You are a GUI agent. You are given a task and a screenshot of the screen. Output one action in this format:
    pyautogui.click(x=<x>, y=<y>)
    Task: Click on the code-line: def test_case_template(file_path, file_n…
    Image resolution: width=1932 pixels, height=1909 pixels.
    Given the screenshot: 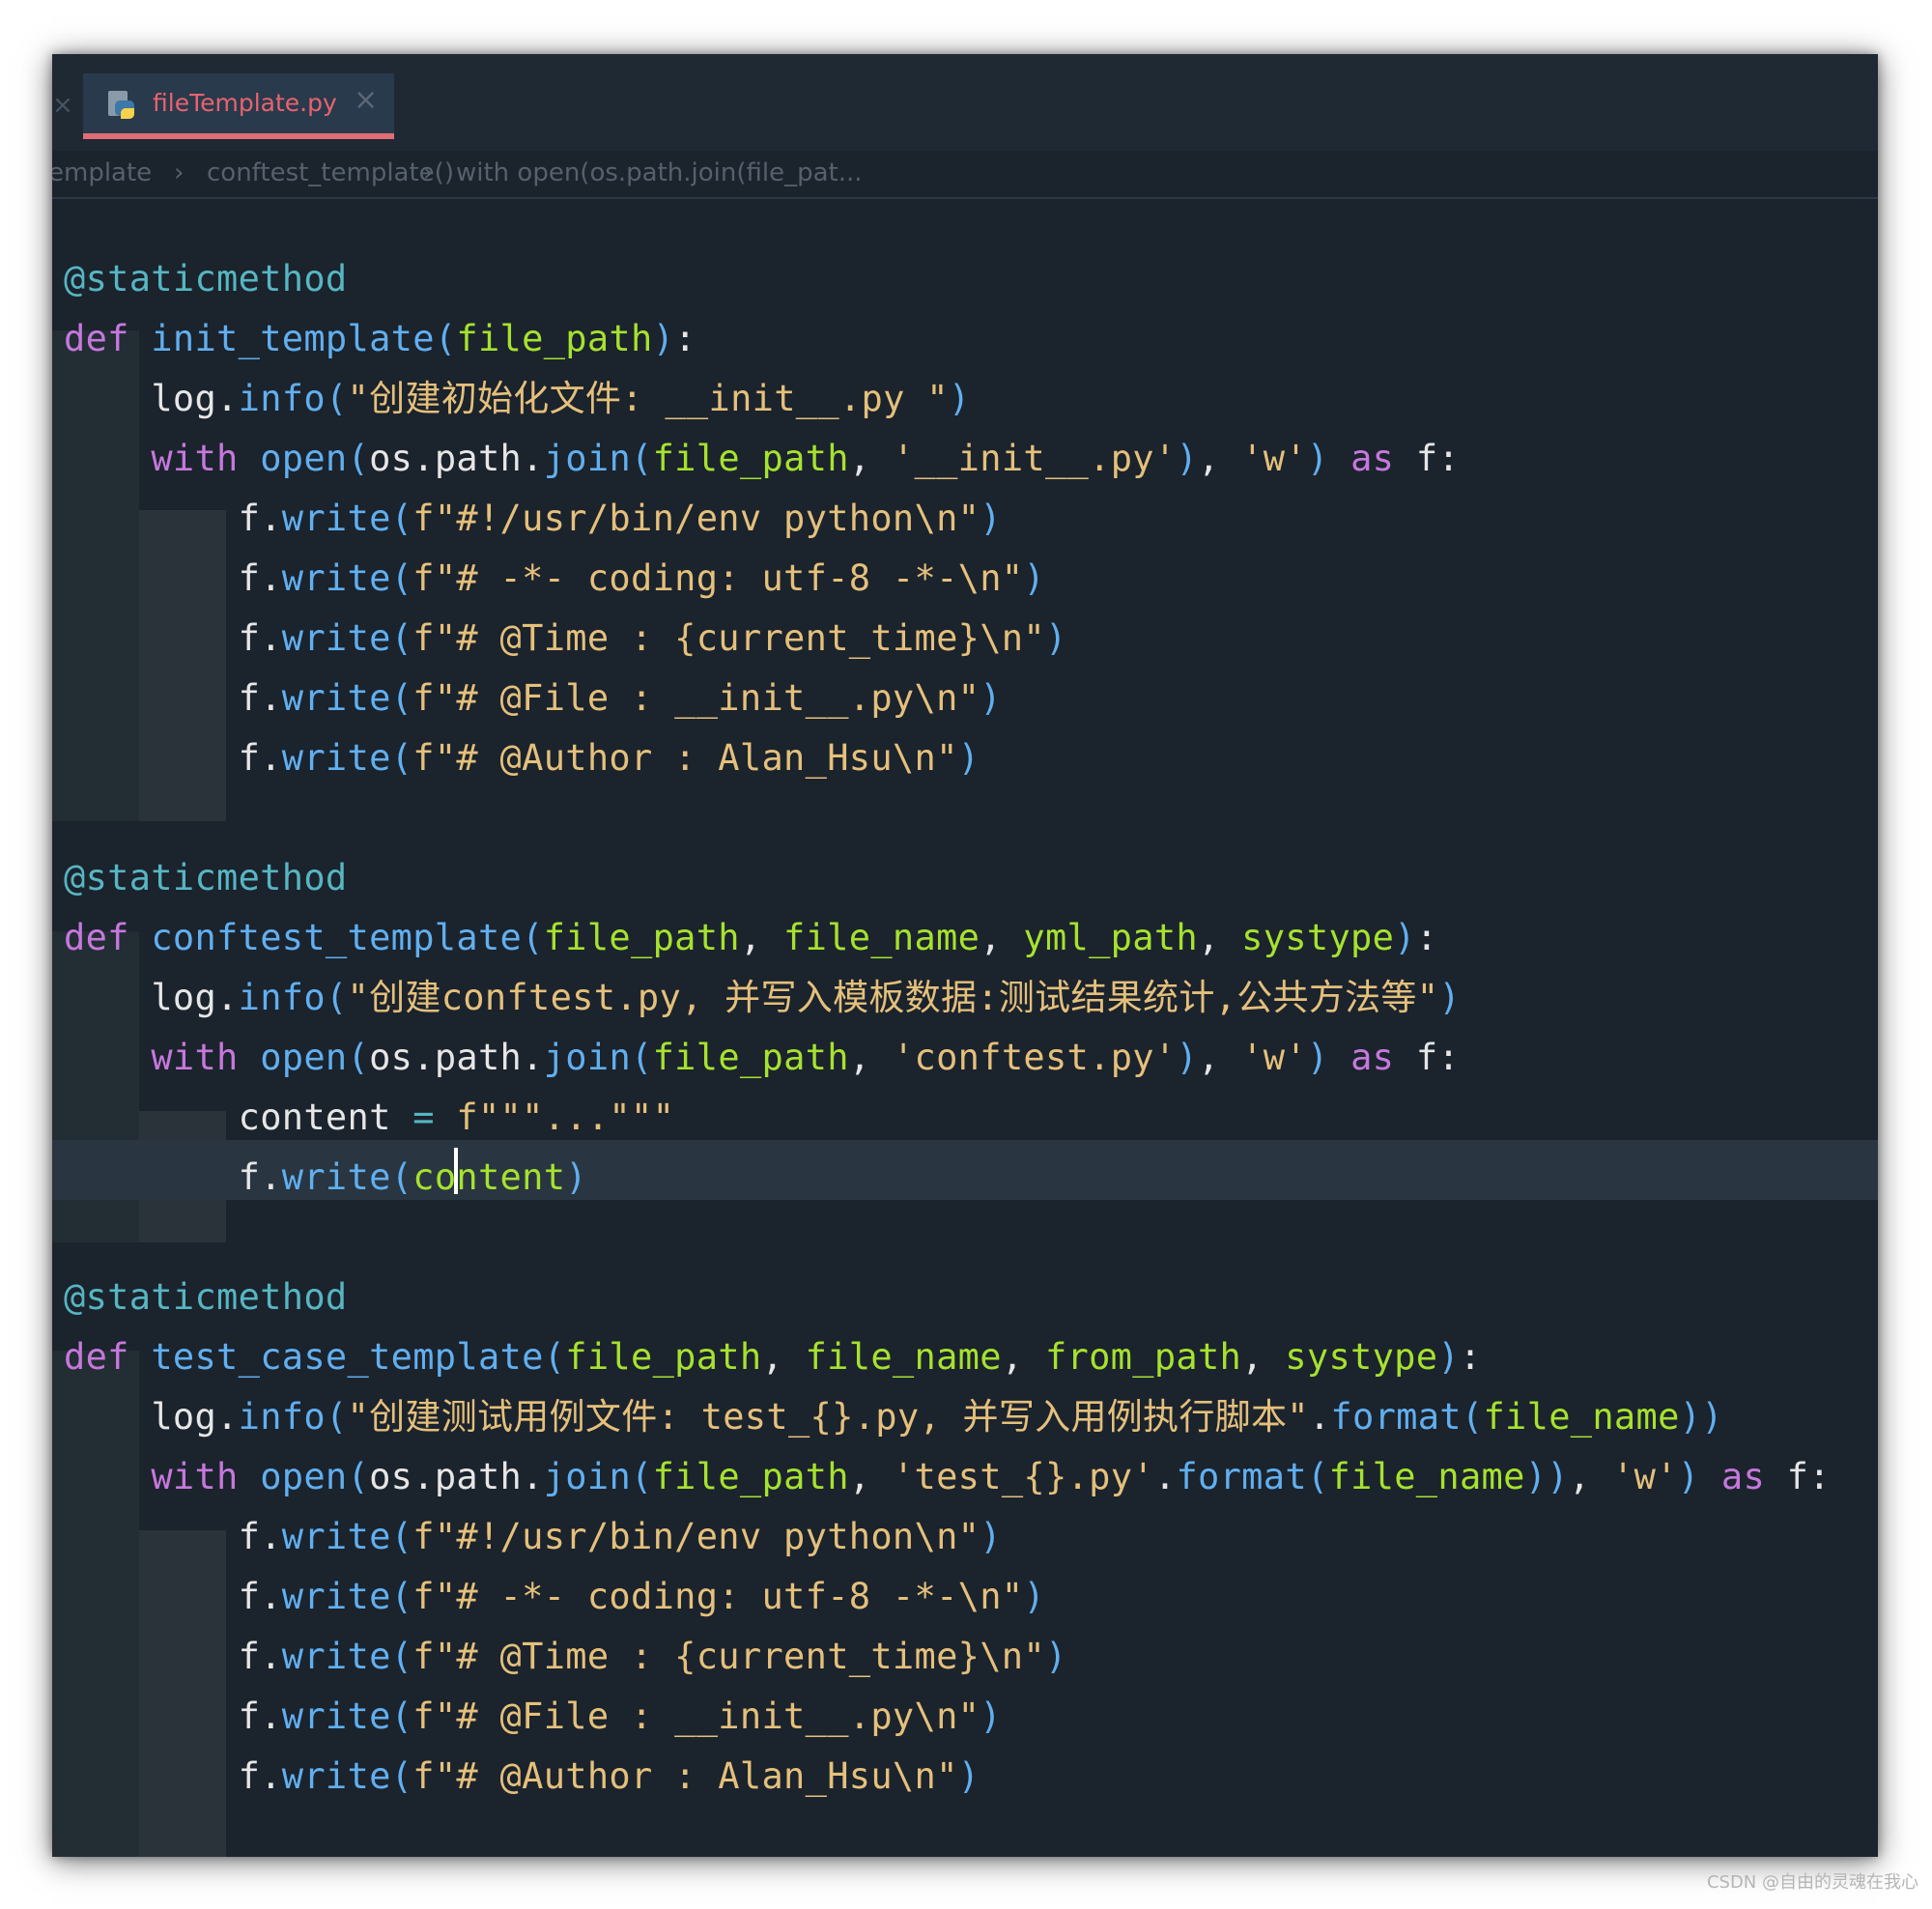 What is the action you would take?
    pyautogui.click(x=772, y=1357)
    